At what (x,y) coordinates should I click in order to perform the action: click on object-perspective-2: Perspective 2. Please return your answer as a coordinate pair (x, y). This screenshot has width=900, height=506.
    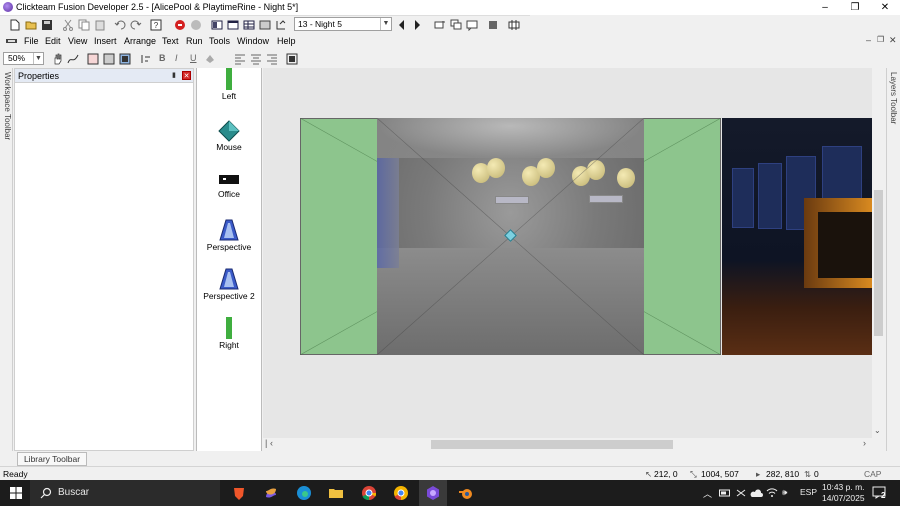
    Looking at the image, I should click on (229, 284).